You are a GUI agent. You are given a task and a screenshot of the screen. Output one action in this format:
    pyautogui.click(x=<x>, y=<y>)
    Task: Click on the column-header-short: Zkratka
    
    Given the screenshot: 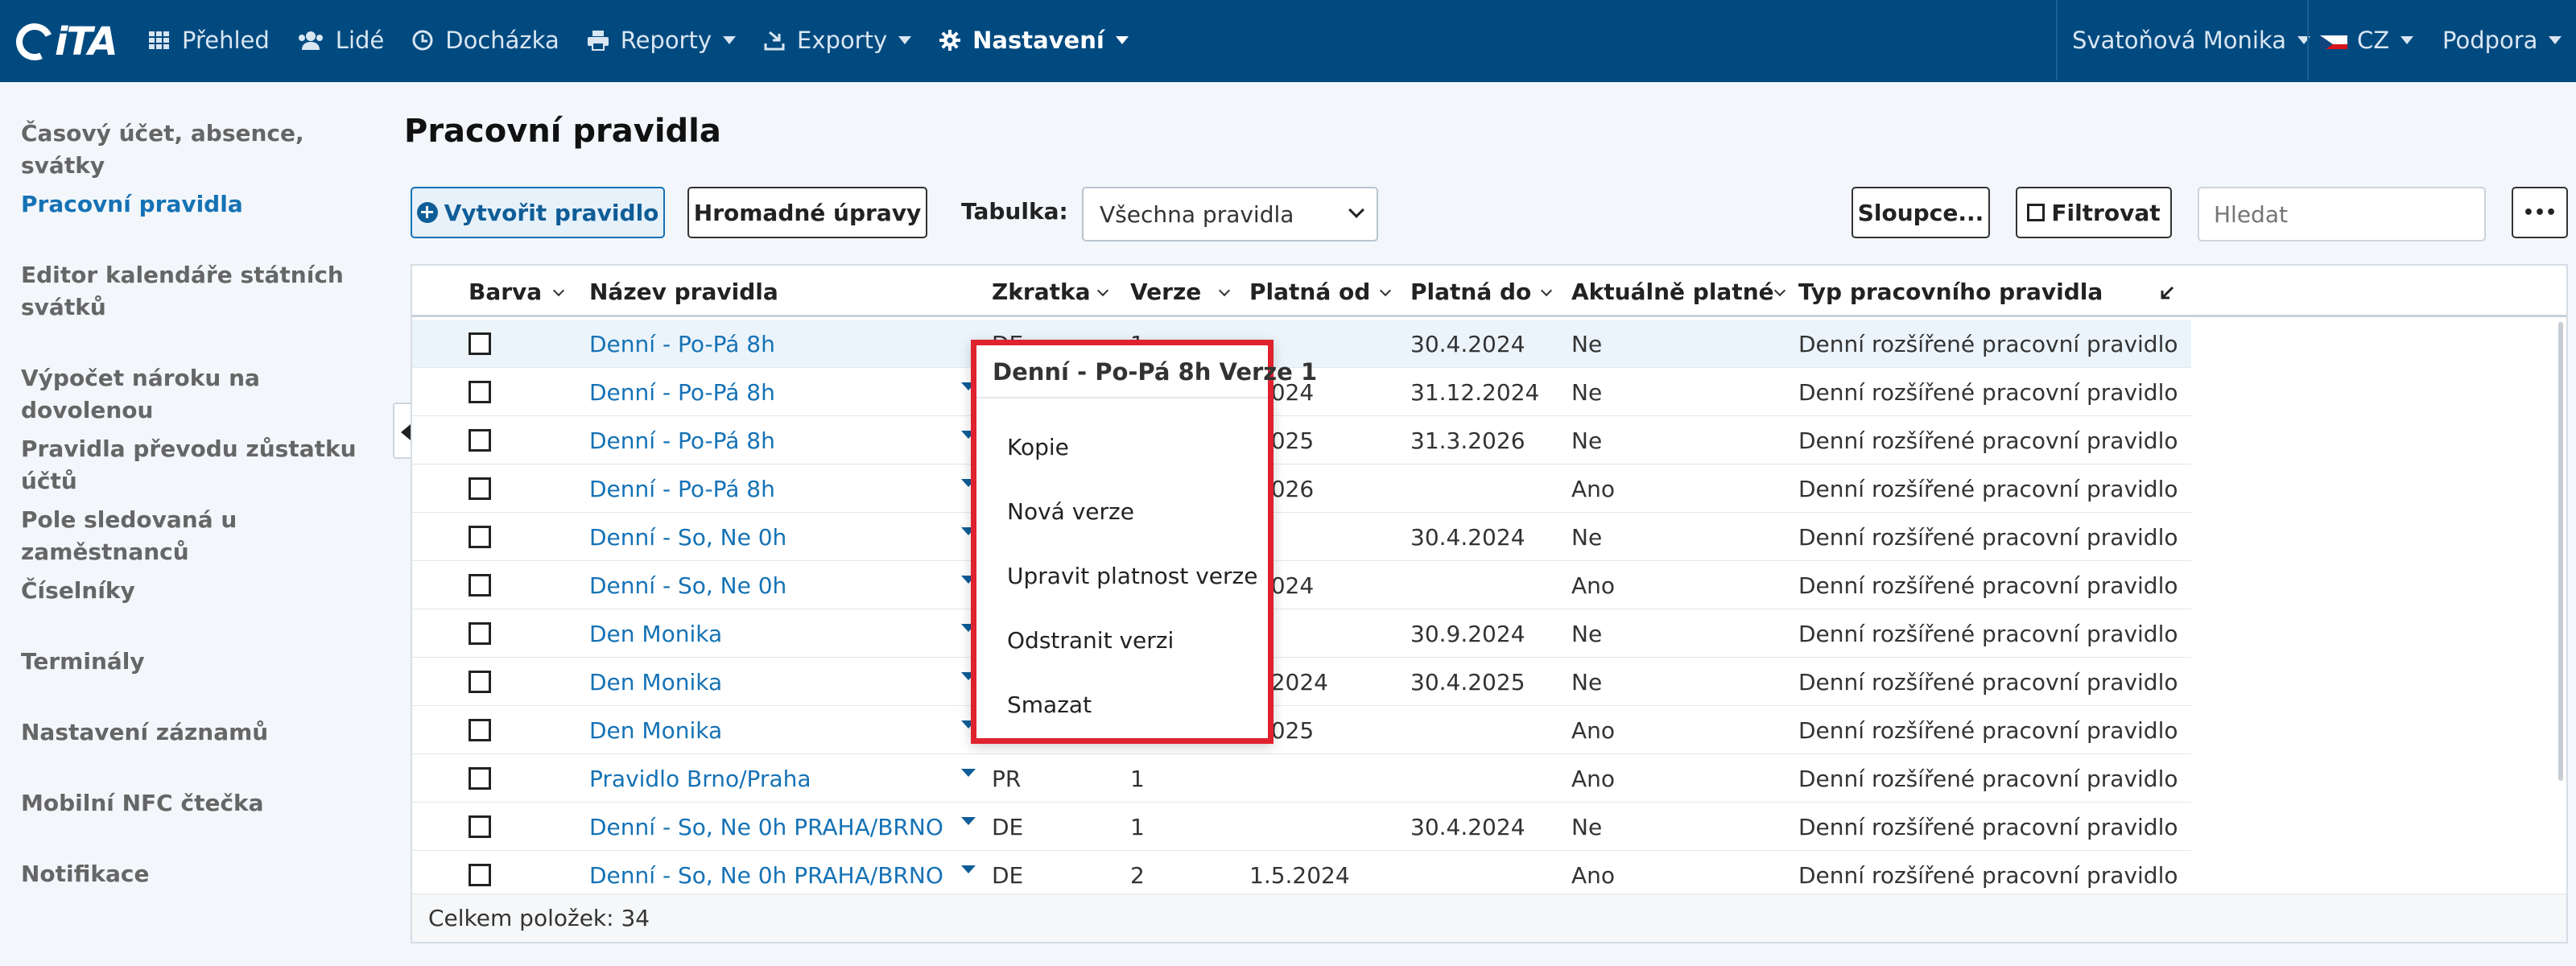 What is the action you would take?
    pyautogui.click(x=1050, y=292)
    